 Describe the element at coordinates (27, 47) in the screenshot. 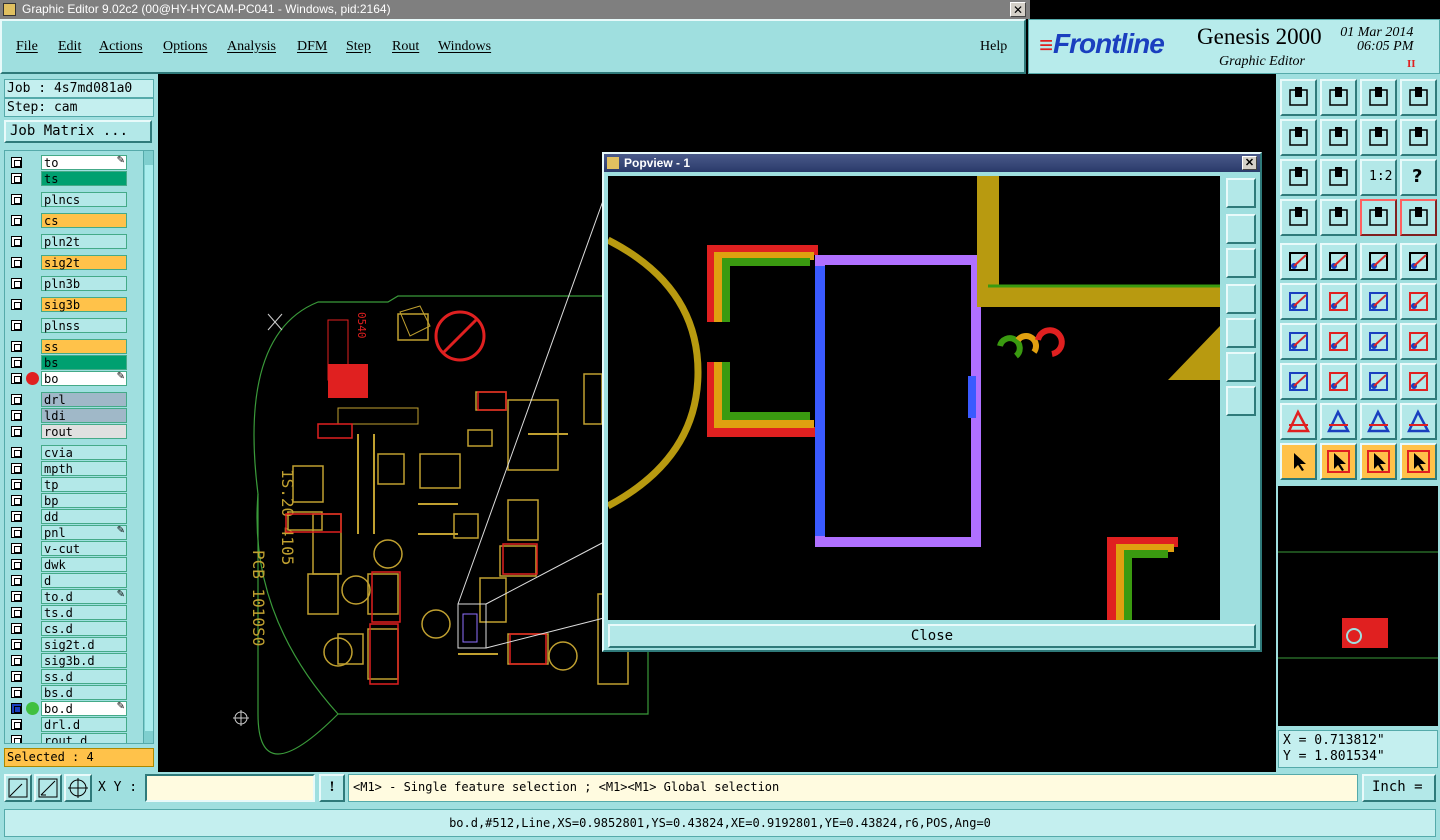

I see `menu-file: File` at that location.